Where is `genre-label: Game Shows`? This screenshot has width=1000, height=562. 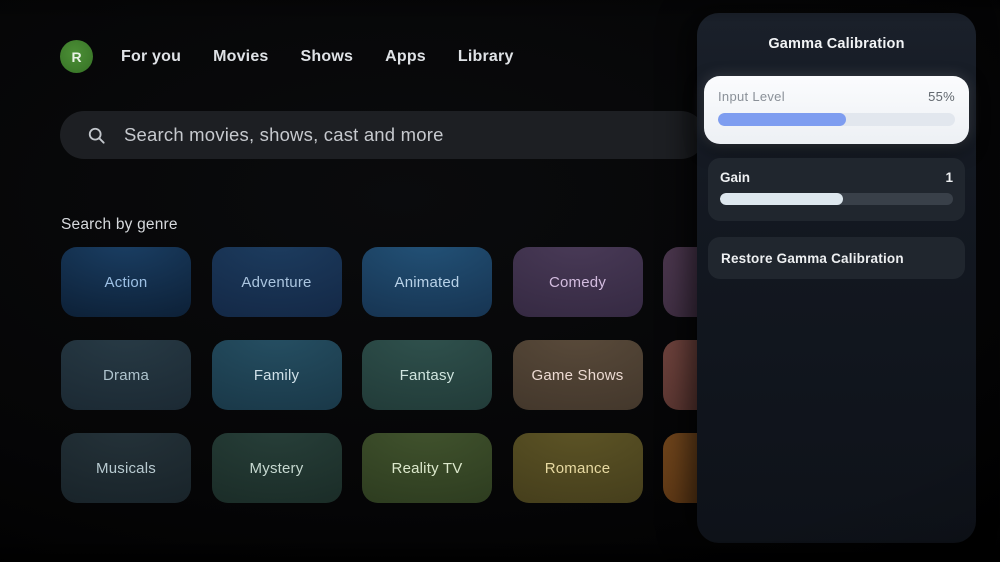 genre-label: Game Shows is located at coordinates (577, 375).